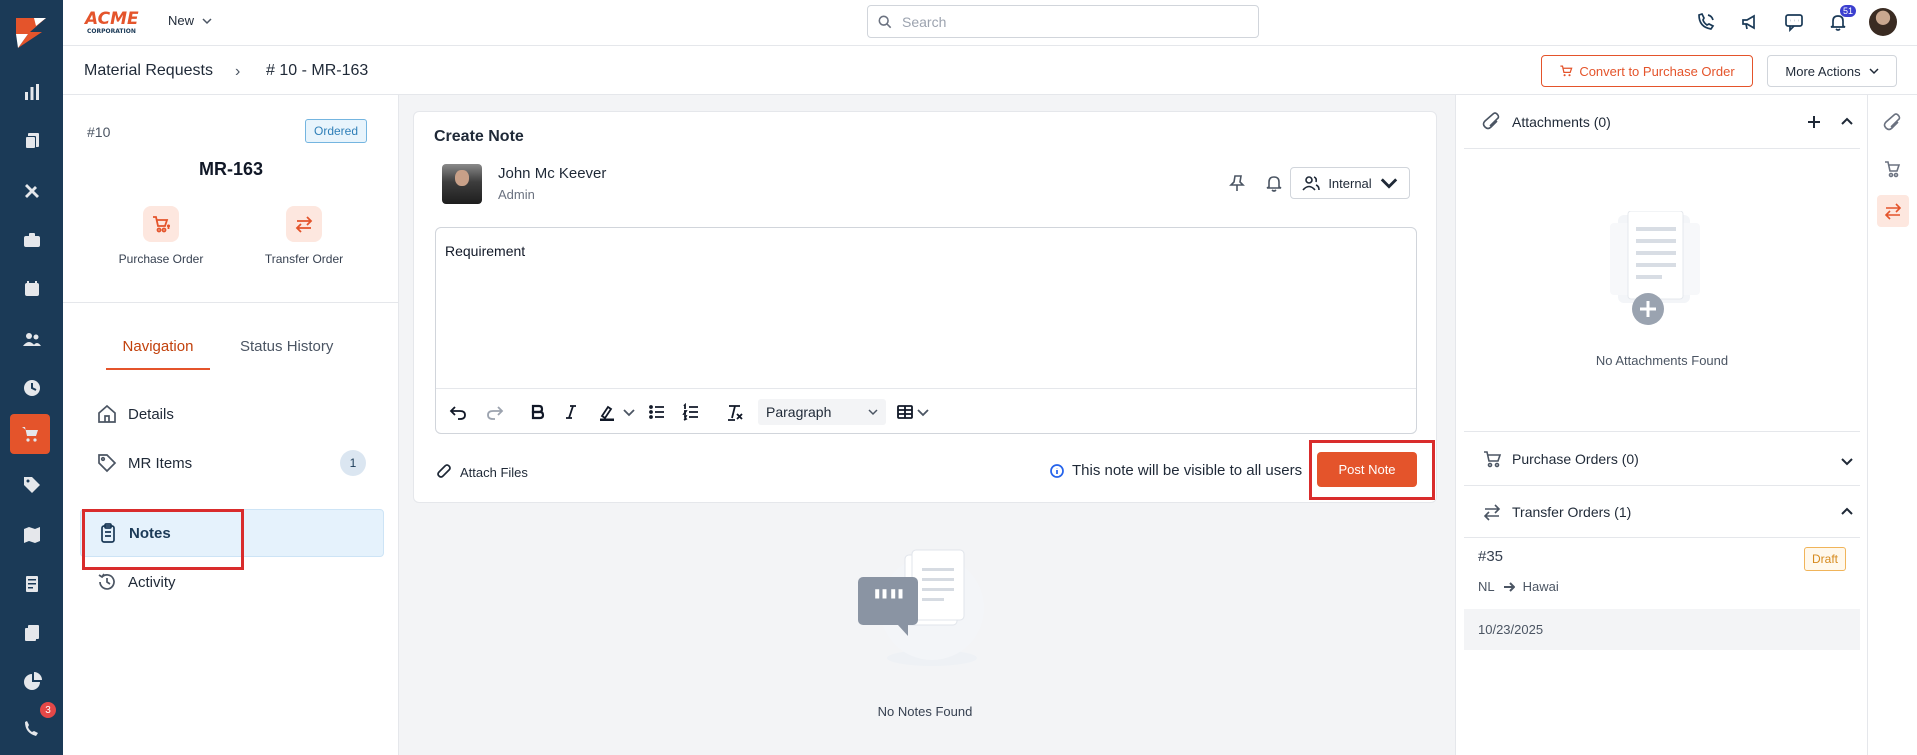  Describe the element at coordinates (111, 31) in the screenshot. I see `svg-text: CORPORATION` at that location.